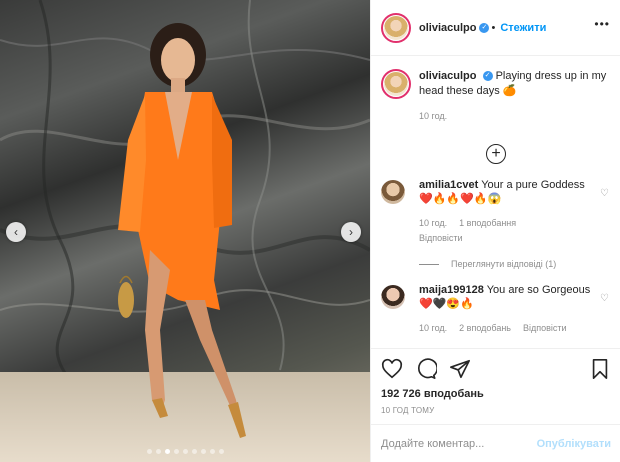 Image resolution: width=620 pixels, height=462 pixels. I want to click on header-username: oliviaculpo, so click(447, 28).